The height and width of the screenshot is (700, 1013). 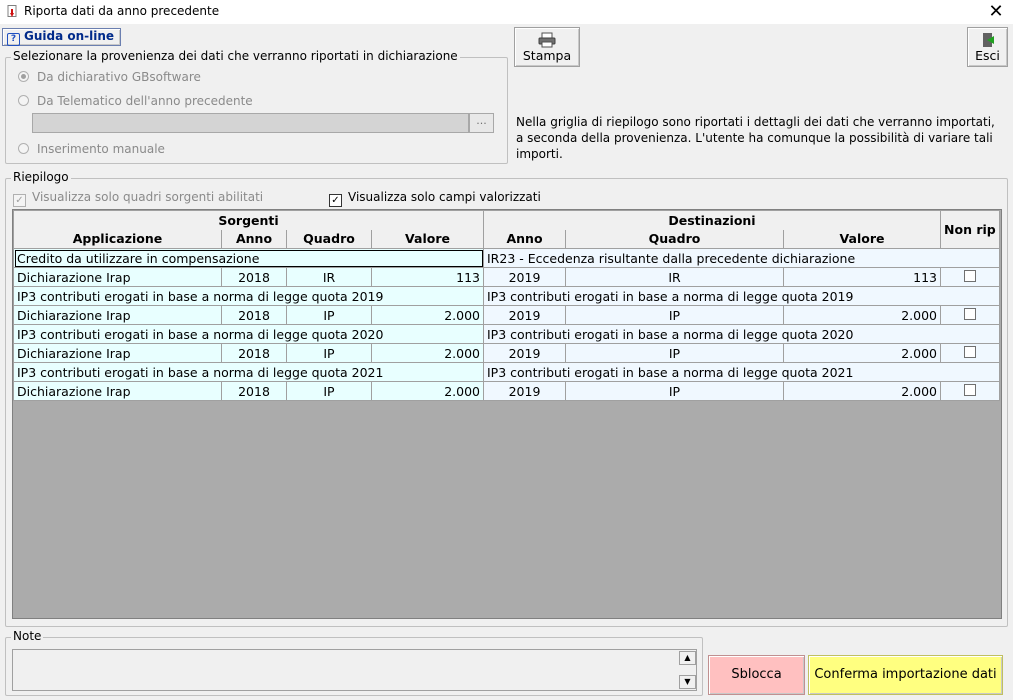 I want to click on exit-door-icon, so click(x=988, y=40).